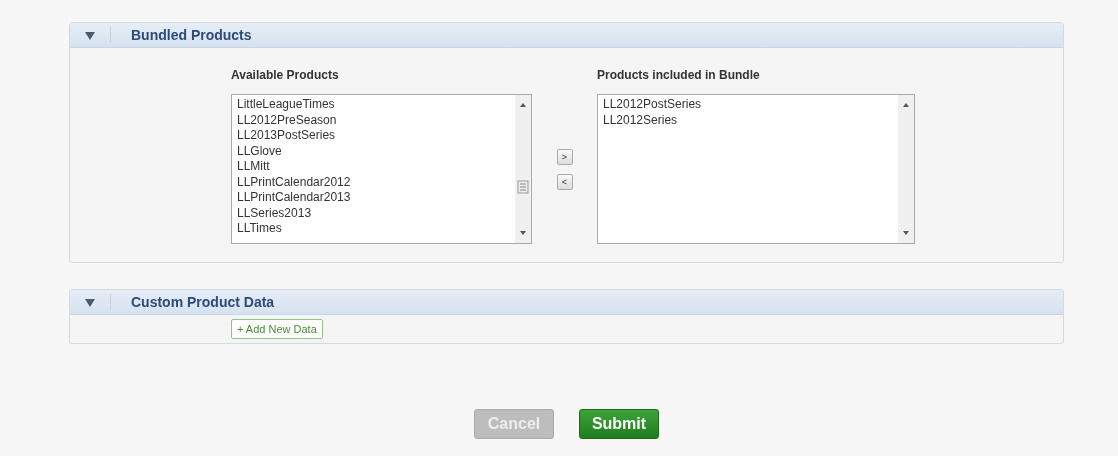 Image resolution: width=1118 pixels, height=456 pixels. What do you see at coordinates (748, 120) in the screenshot?
I see `list-item: LL2012Series` at bounding box center [748, 120].